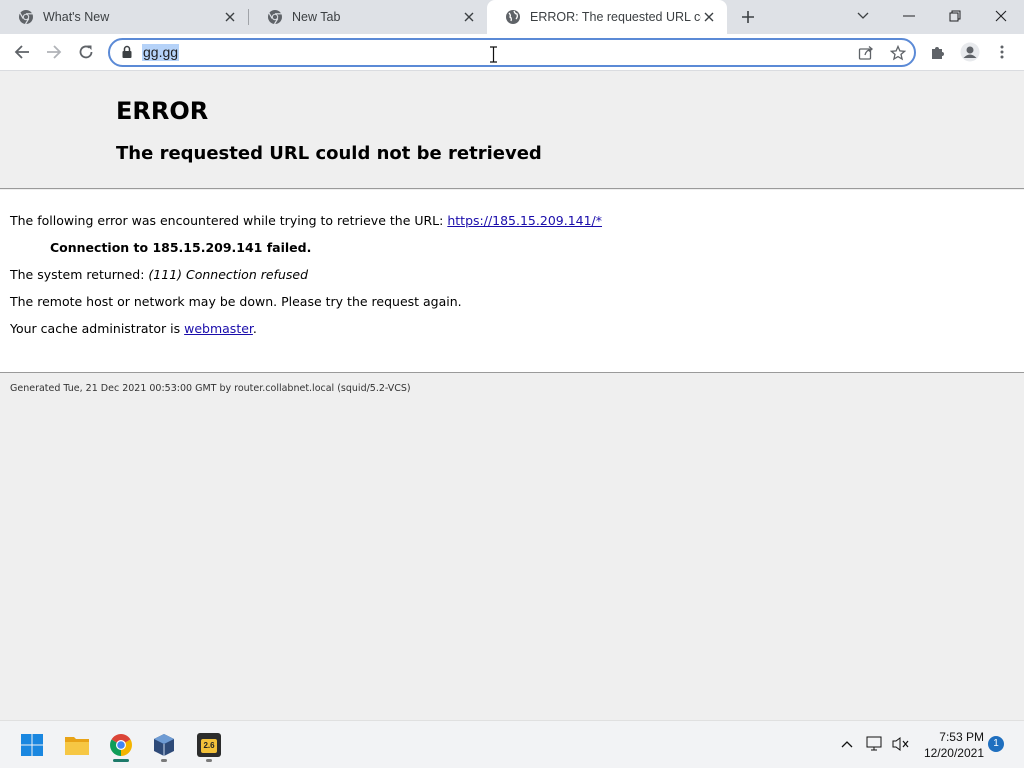 This screenshot has height=768, width=1024. Describe the element at coordinates (181, 247) in the screenshot. I see `error-detail: Connection to 185.15.209.141 failed.` at that location.